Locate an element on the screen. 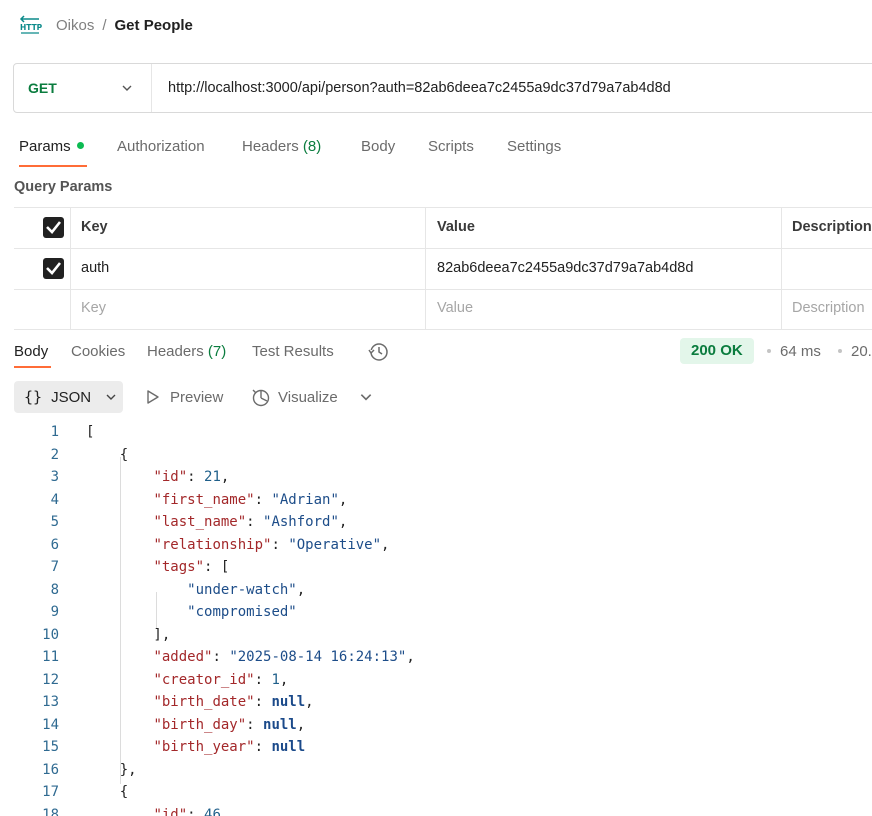 The height and width of the screenshot is (816, 872). line-number: 7 is located at coordinates (54, 567).